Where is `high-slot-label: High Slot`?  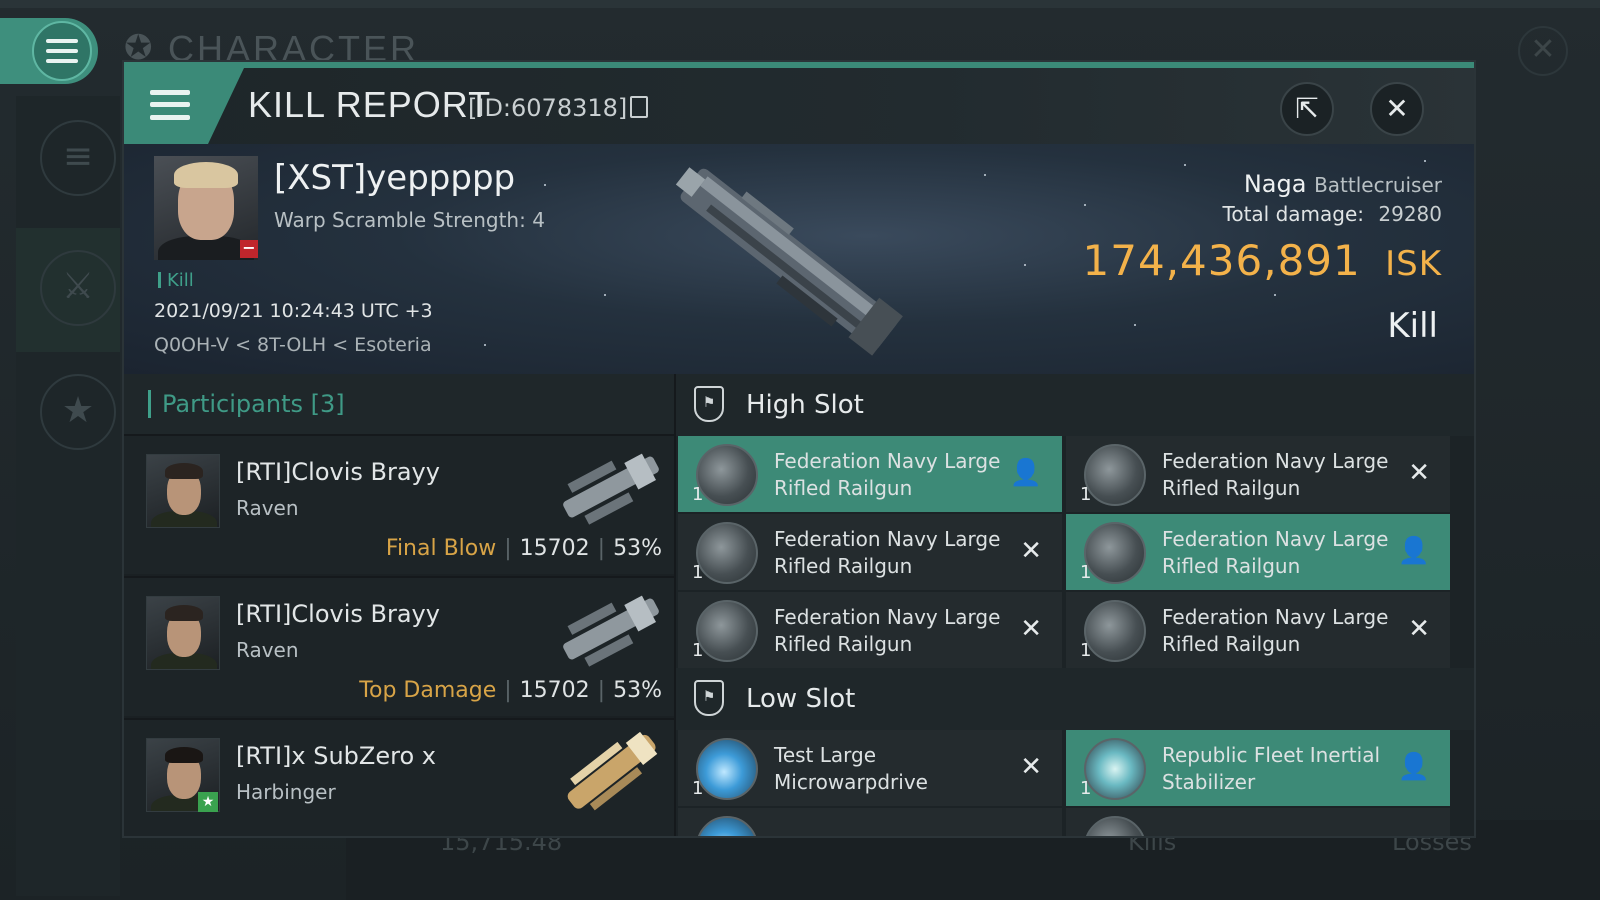 high-slot-label: High Slot is located at coordinates (805, 405).